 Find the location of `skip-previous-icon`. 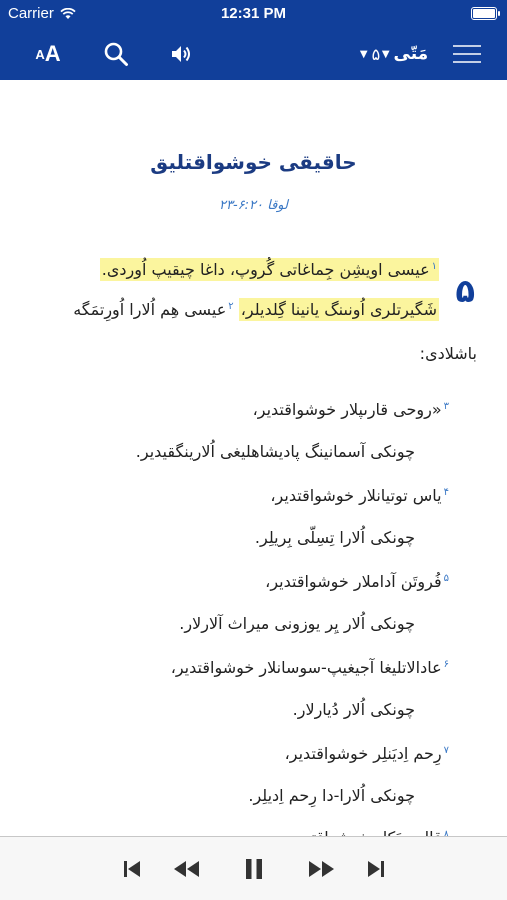

skip-previous-icon is located at coordinates (132, 869).